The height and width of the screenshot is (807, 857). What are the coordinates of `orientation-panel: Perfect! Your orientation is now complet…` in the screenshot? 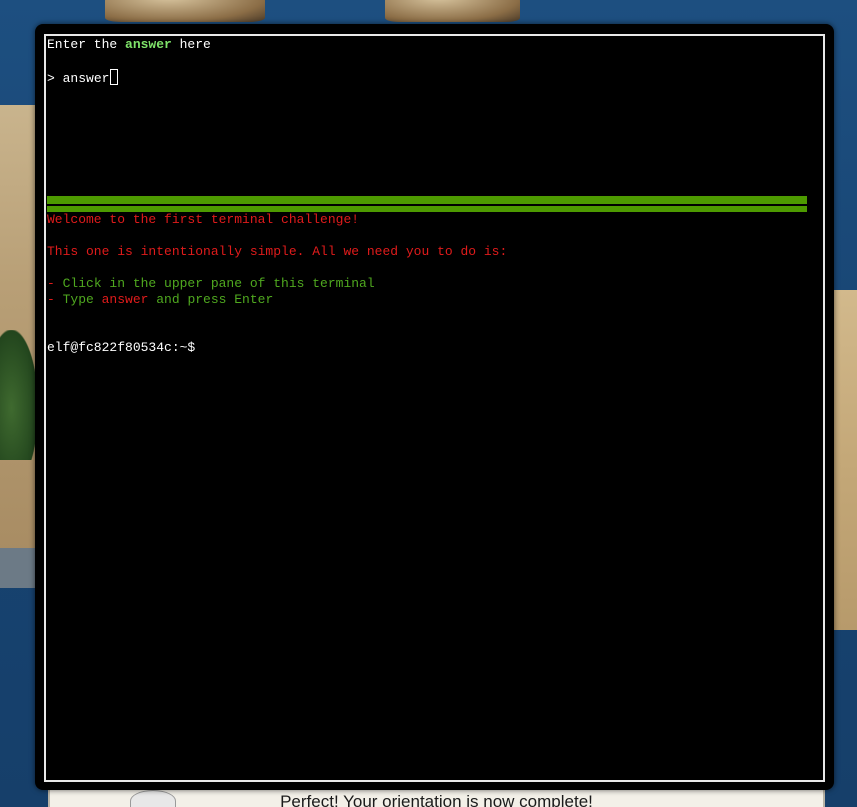 It's located at (436, 797).